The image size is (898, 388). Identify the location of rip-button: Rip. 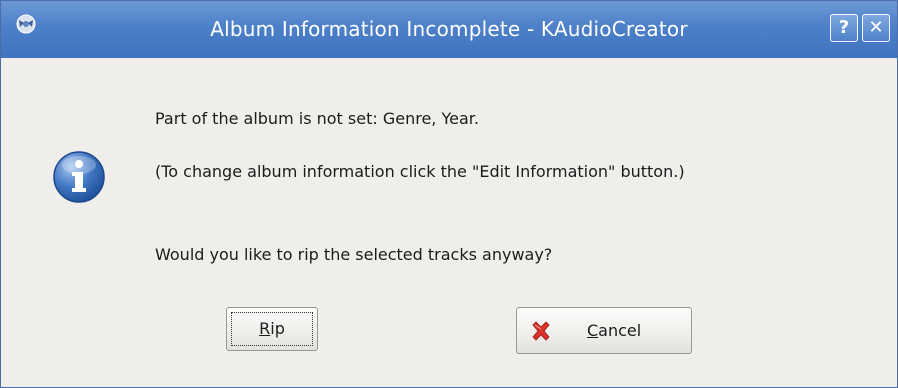
(272, 329).